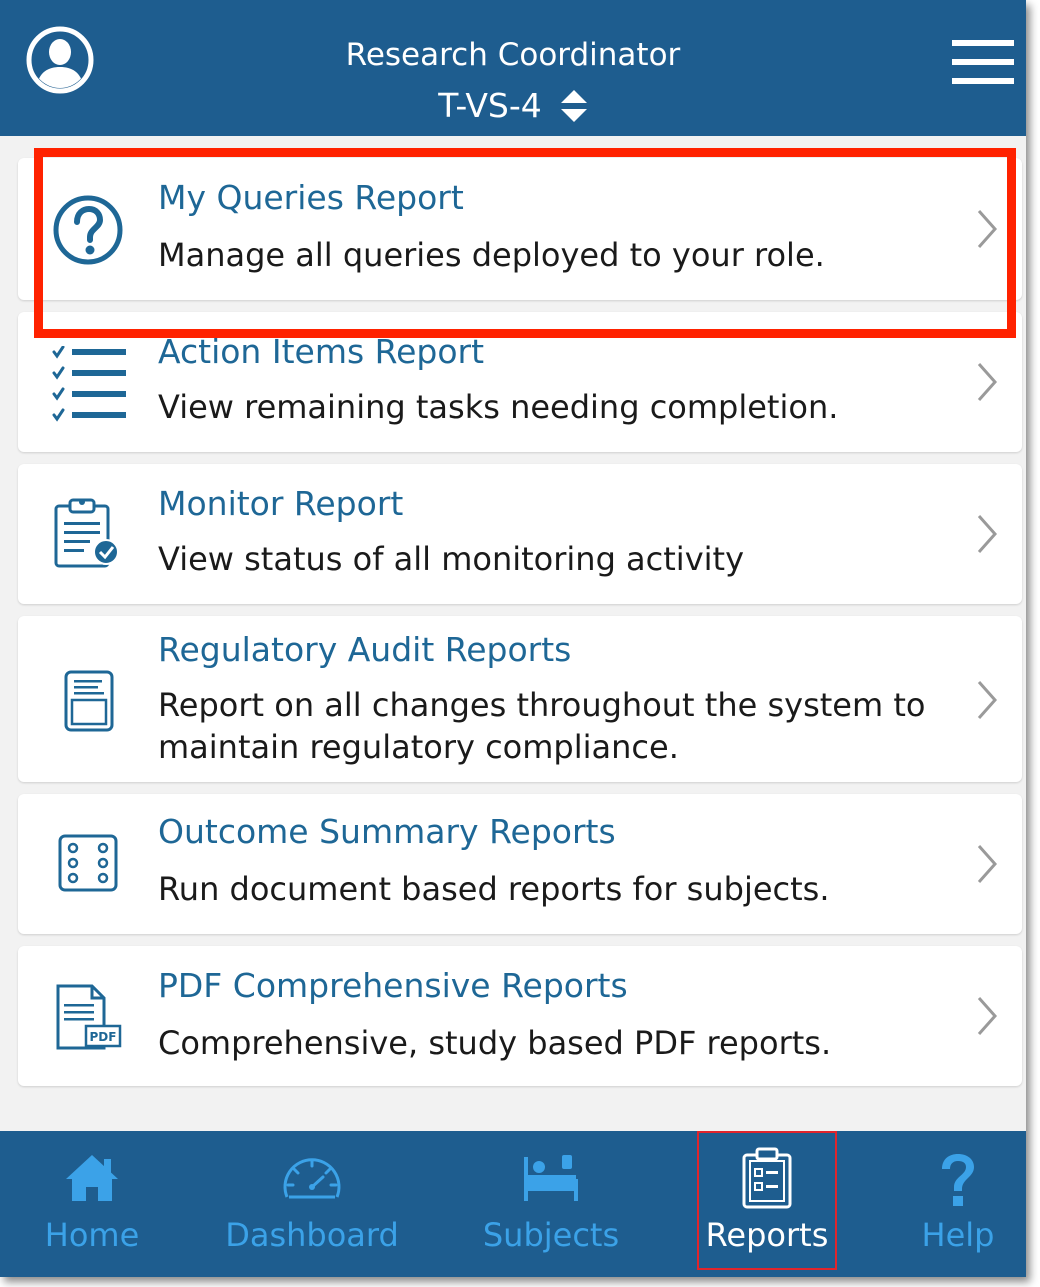 This screenshot has height=1287, width=1040. Describe the element at coordinates (551, 1204) in the screenshot. I see `nav-subjects: Subjects` at that location.